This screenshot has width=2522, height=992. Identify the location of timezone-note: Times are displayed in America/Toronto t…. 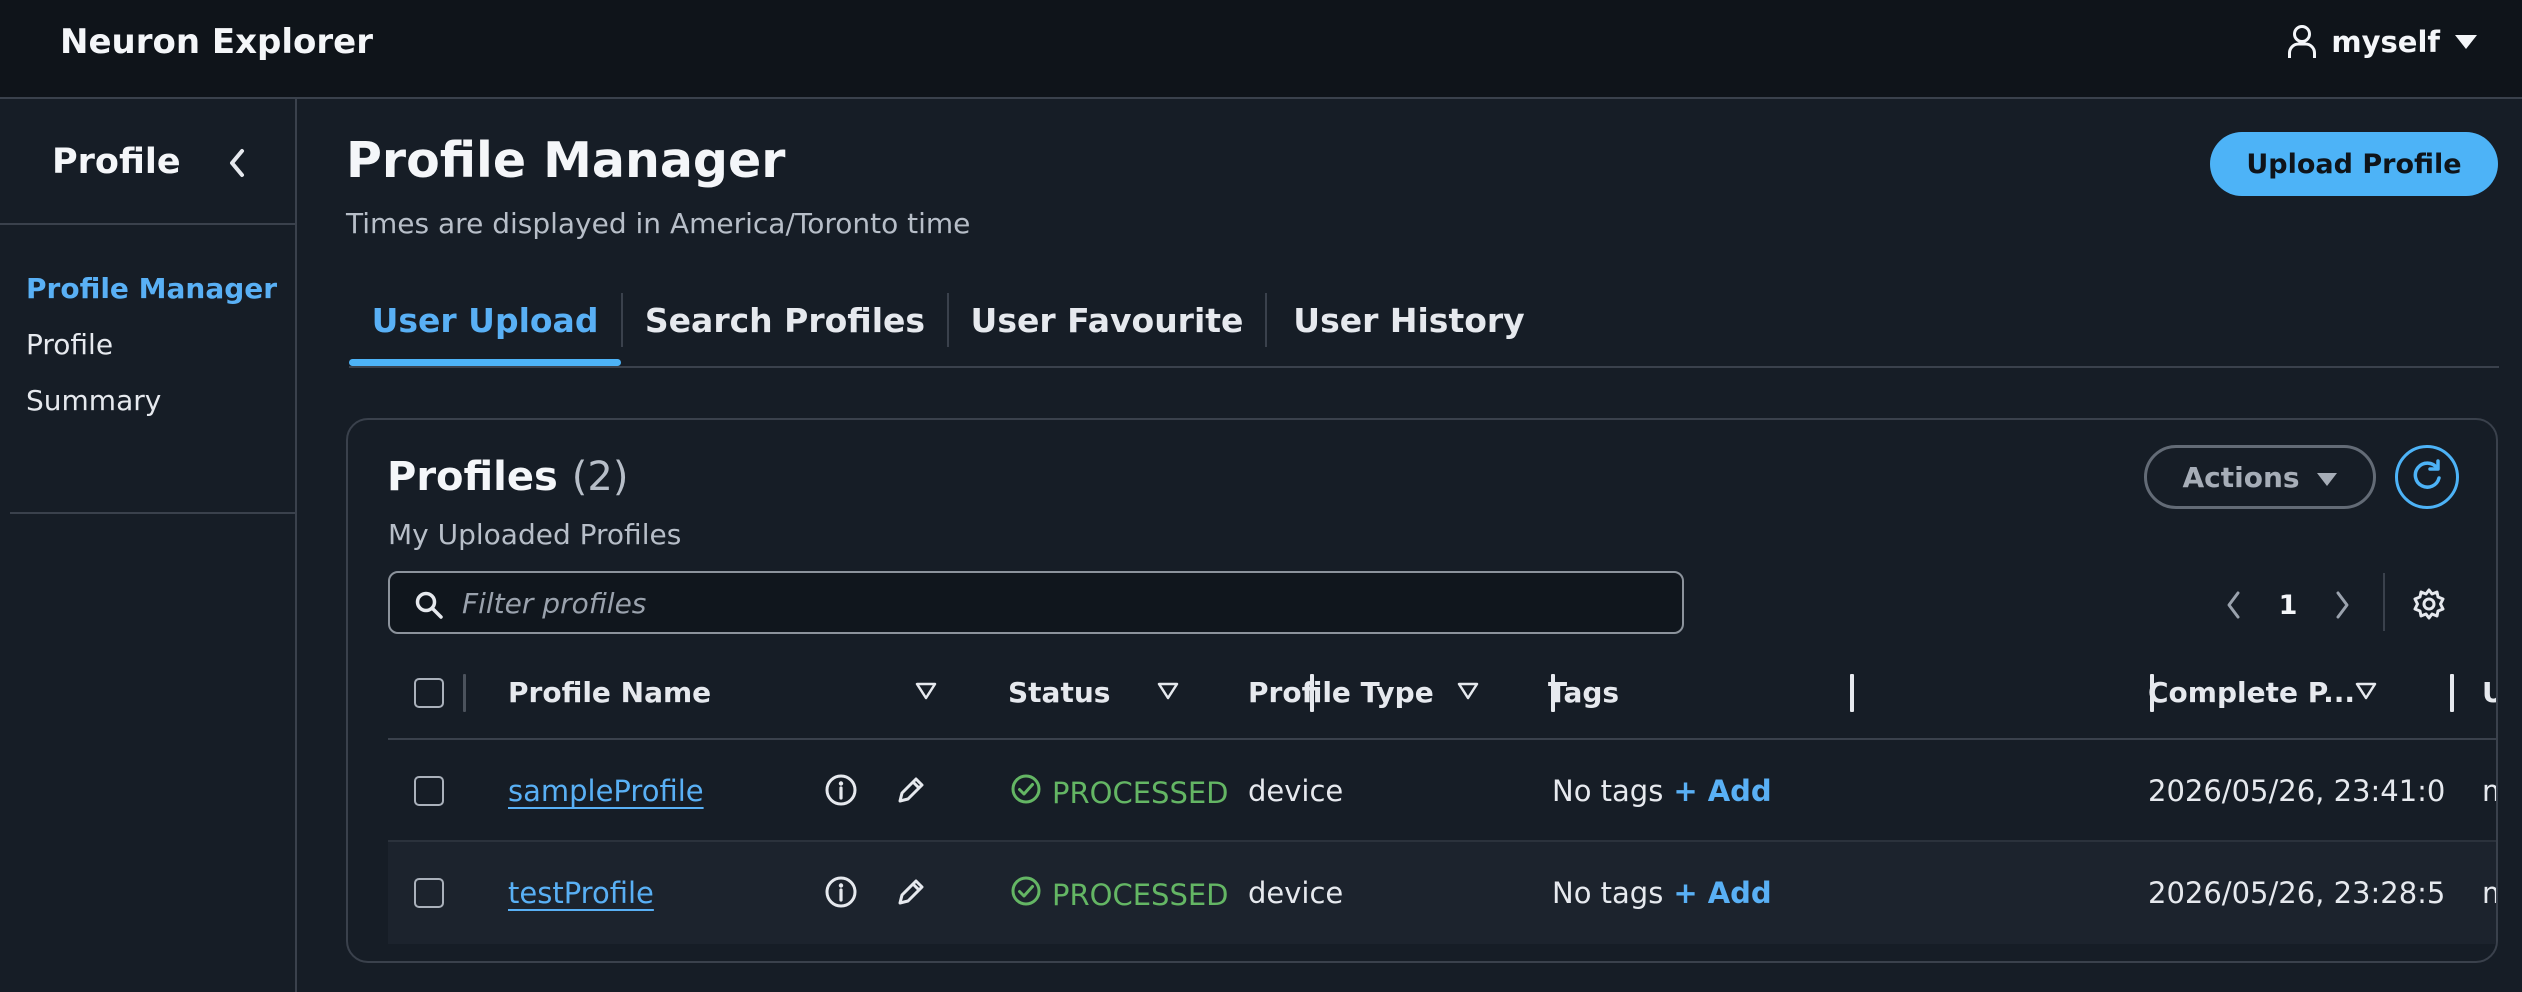
(658, 223).